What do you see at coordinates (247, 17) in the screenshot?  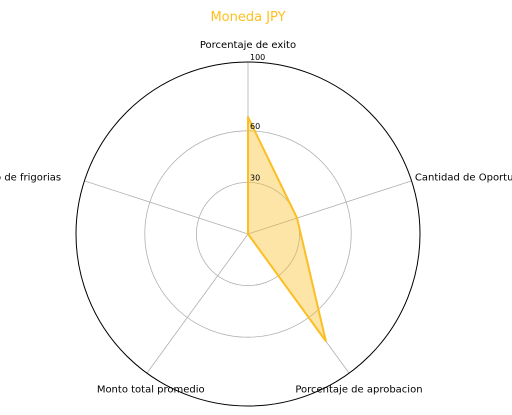 I see `chart-title: Moneda JPY` at bounding box center [247, 17].